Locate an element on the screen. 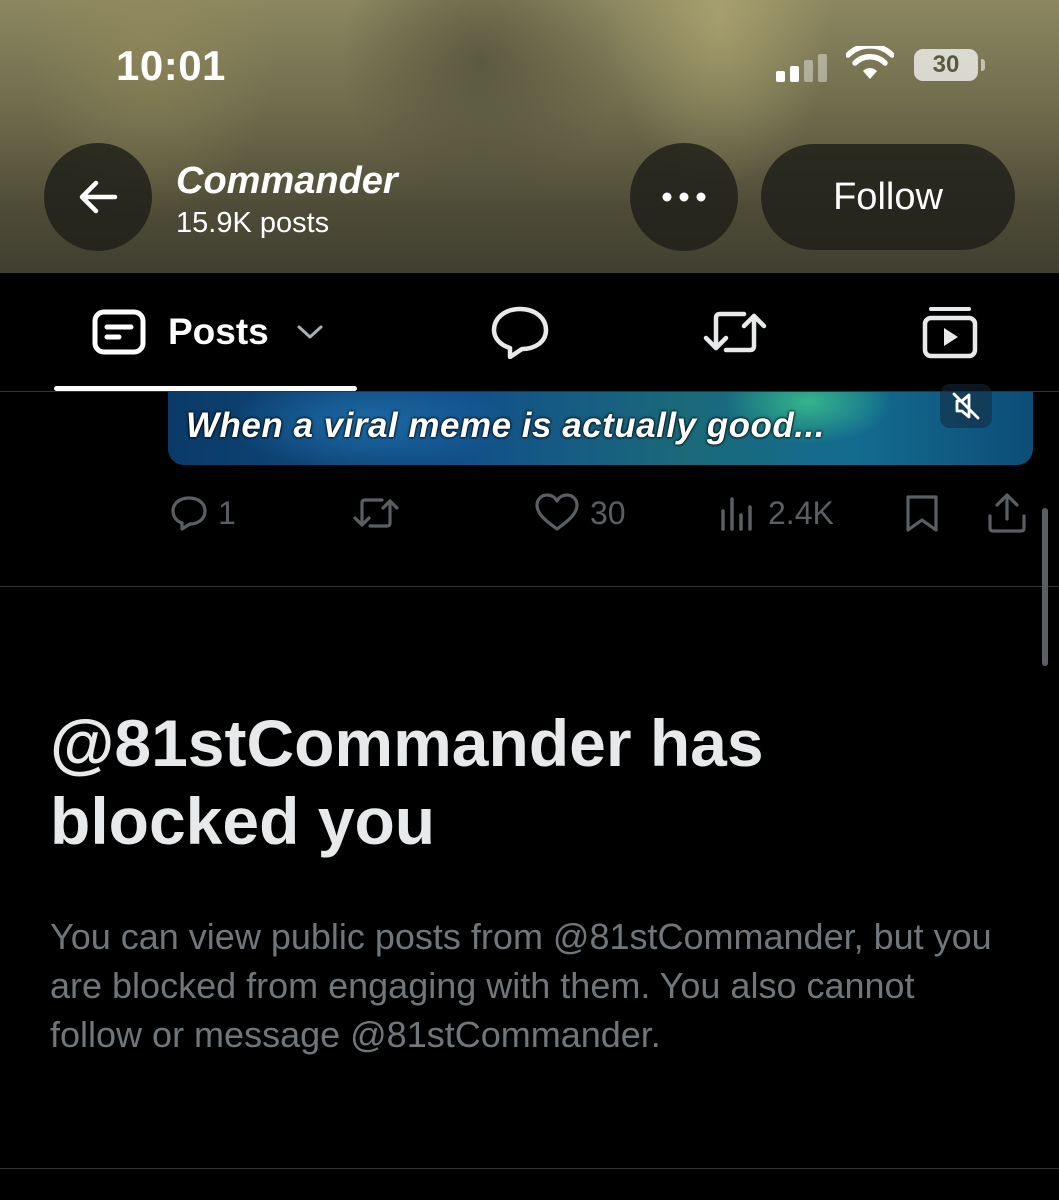  reply-button: 1 is located at coordinates (203, 513).